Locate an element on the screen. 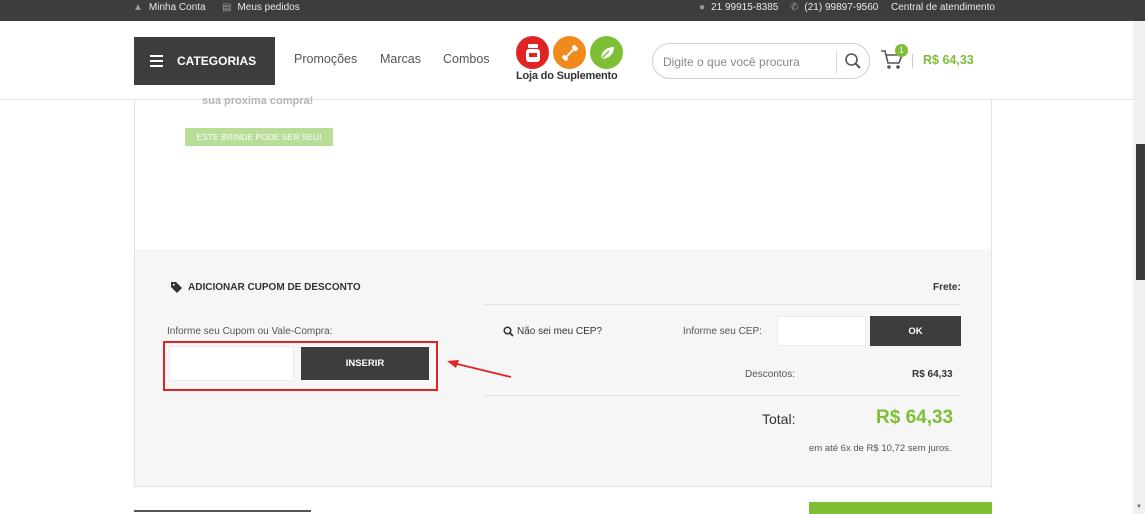 This screenshot has height=514, width=1145. scroll-down-arrow-icon: ▼ is located at coordinates (1139, 507).